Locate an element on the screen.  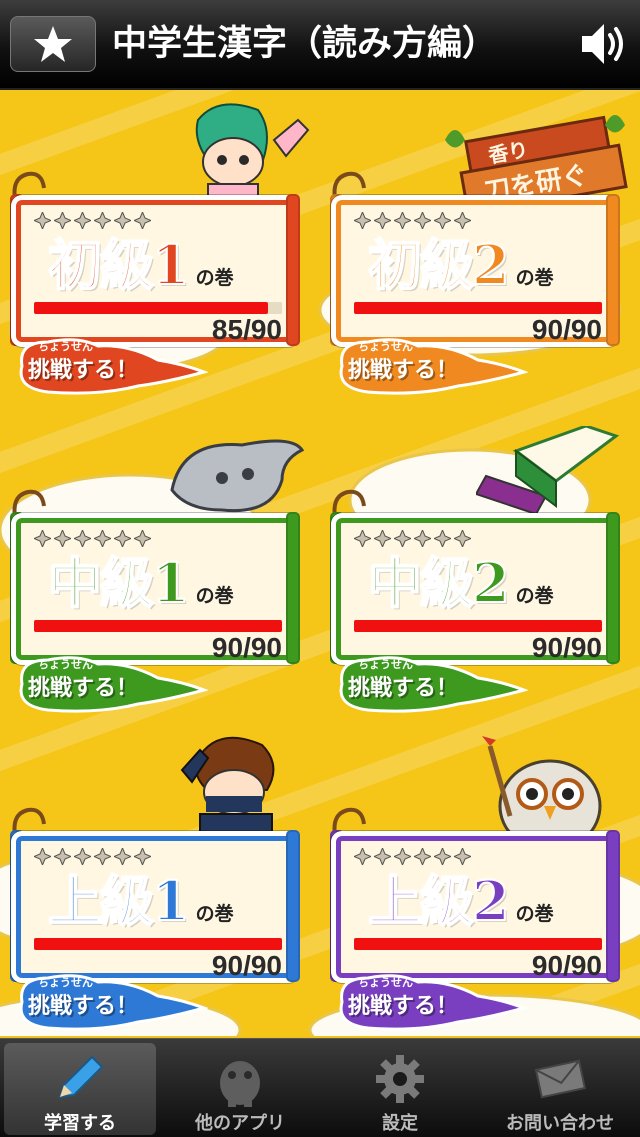
level-card: 中級2 の巻 90/90 ちょうせん 挑戦する！ is located at coordinates (475, 590).